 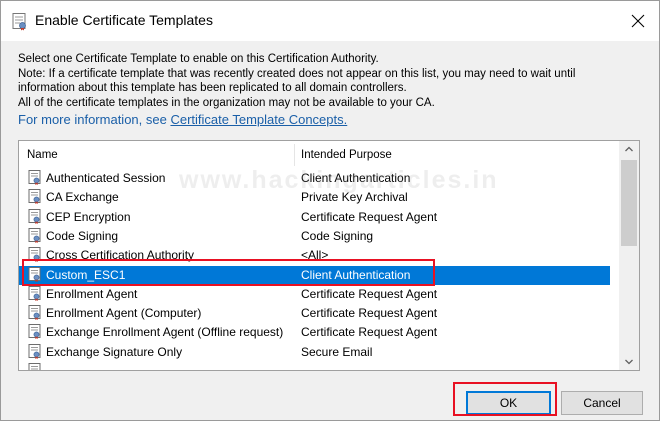 What do you see at coordinates (346, 155) in the screenshot?
I see `column-header-purpose: Intended Purpose` at bounding box center [346, 155].